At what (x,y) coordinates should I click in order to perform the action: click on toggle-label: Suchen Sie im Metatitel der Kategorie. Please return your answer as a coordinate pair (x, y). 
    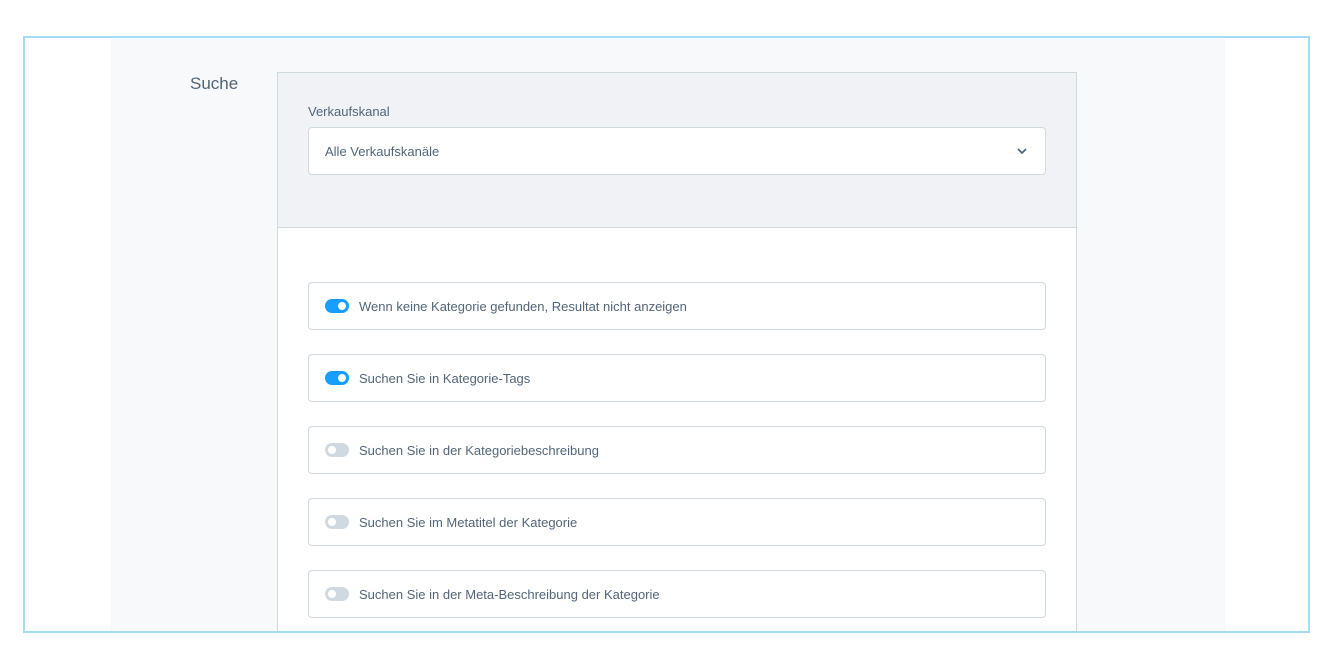
    Looking at the image, I should click on (468, 522).